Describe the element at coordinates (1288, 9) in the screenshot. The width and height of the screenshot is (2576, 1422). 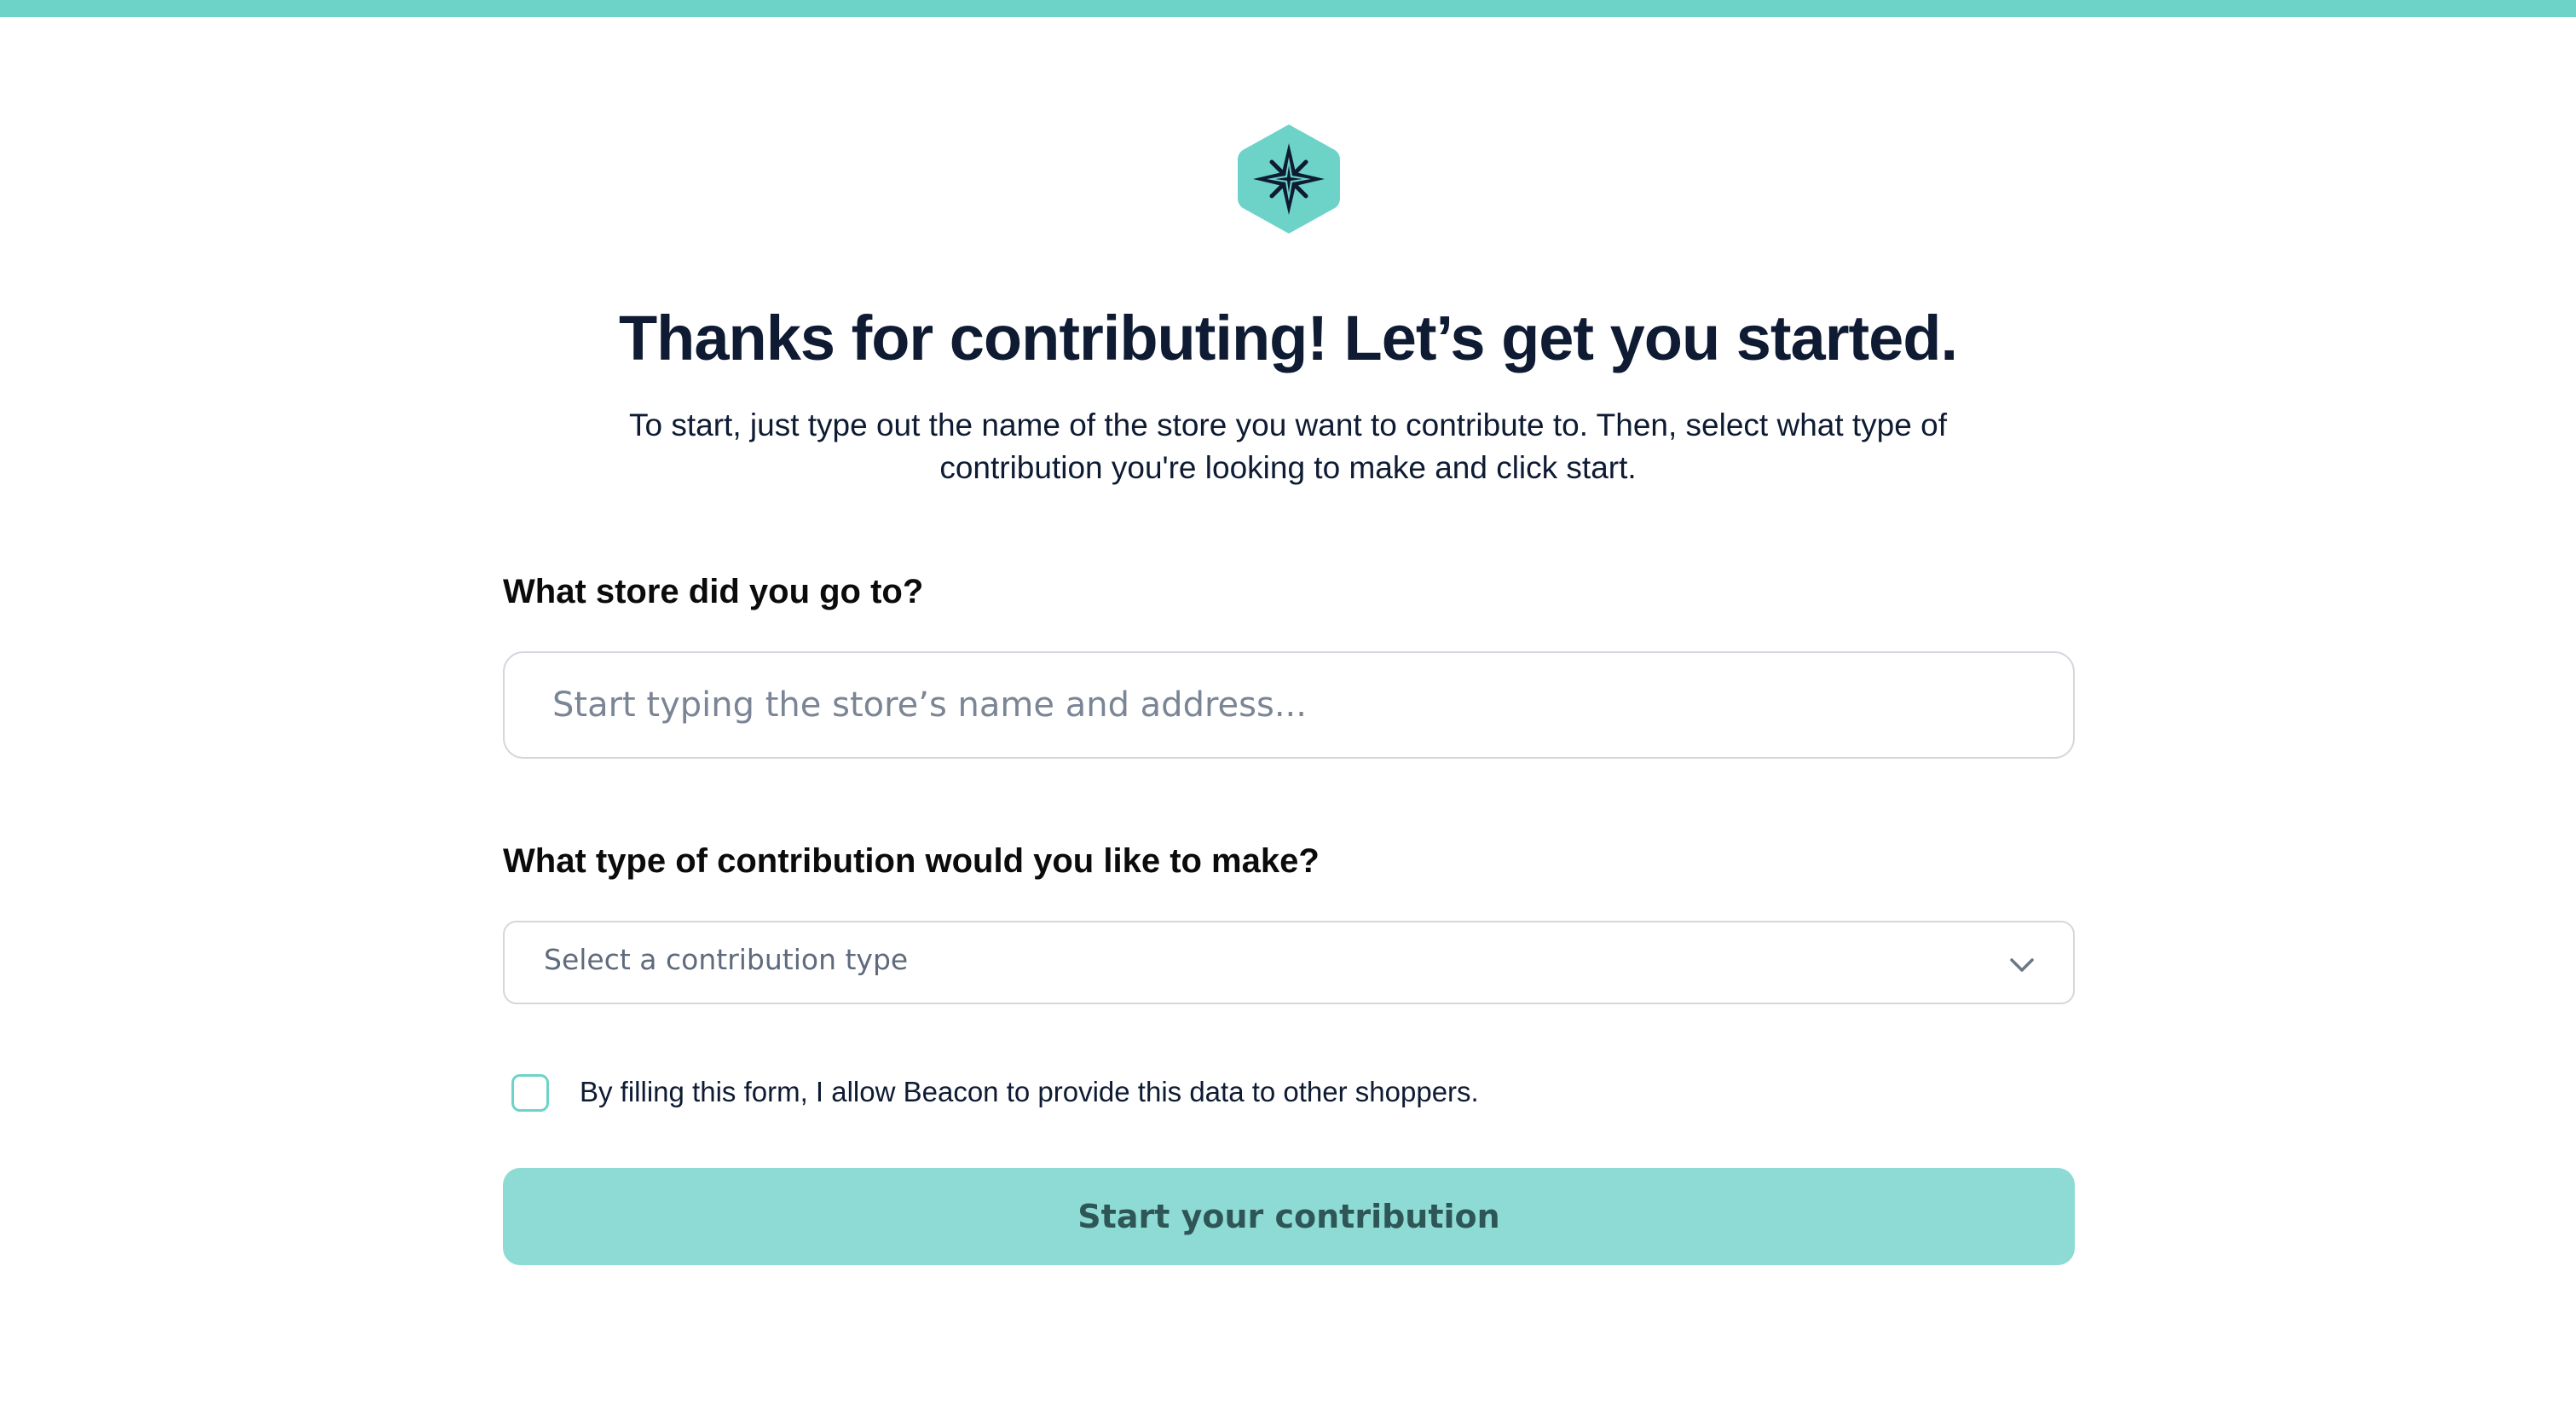
I see `top-accent-bar` at that location.